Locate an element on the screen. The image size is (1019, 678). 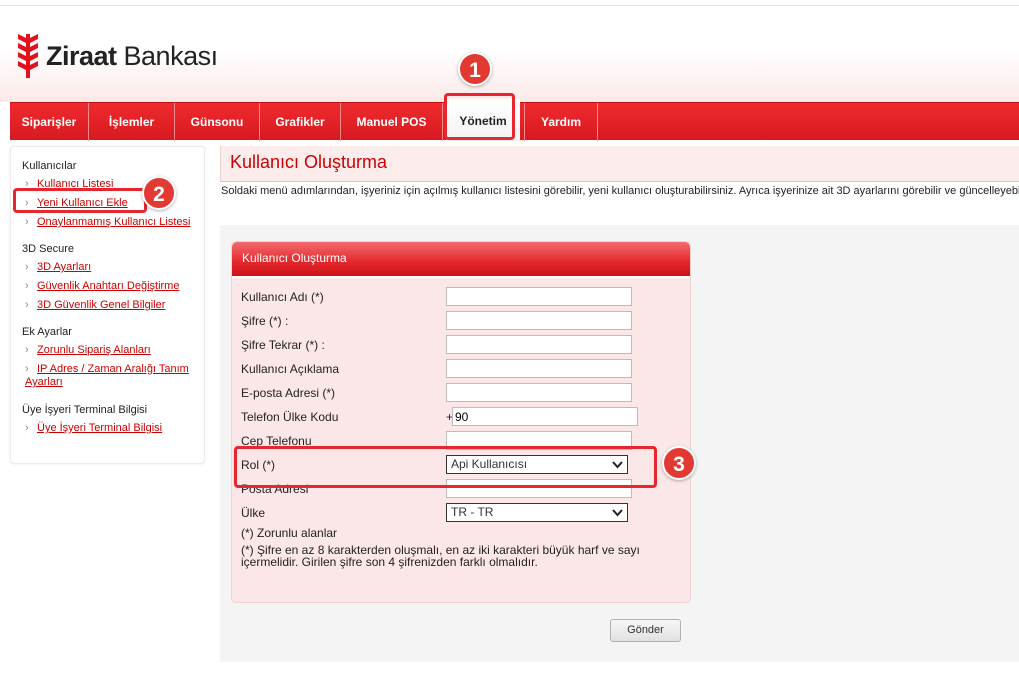
sidebar-section-terminal: Üye İşyeri Terminal Bilgisi is located at coordinates (85, 410).